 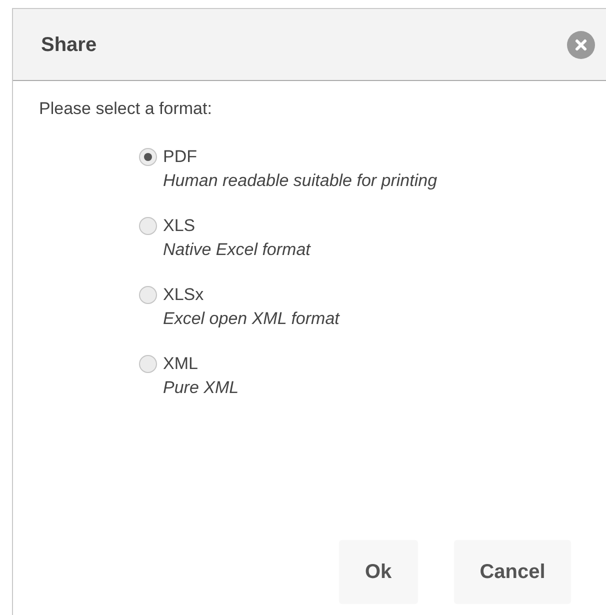 What do you see at coordinates (69, 45) in the screenshot?
I see `dialog-title: Share` at bounding box center [69, 45].